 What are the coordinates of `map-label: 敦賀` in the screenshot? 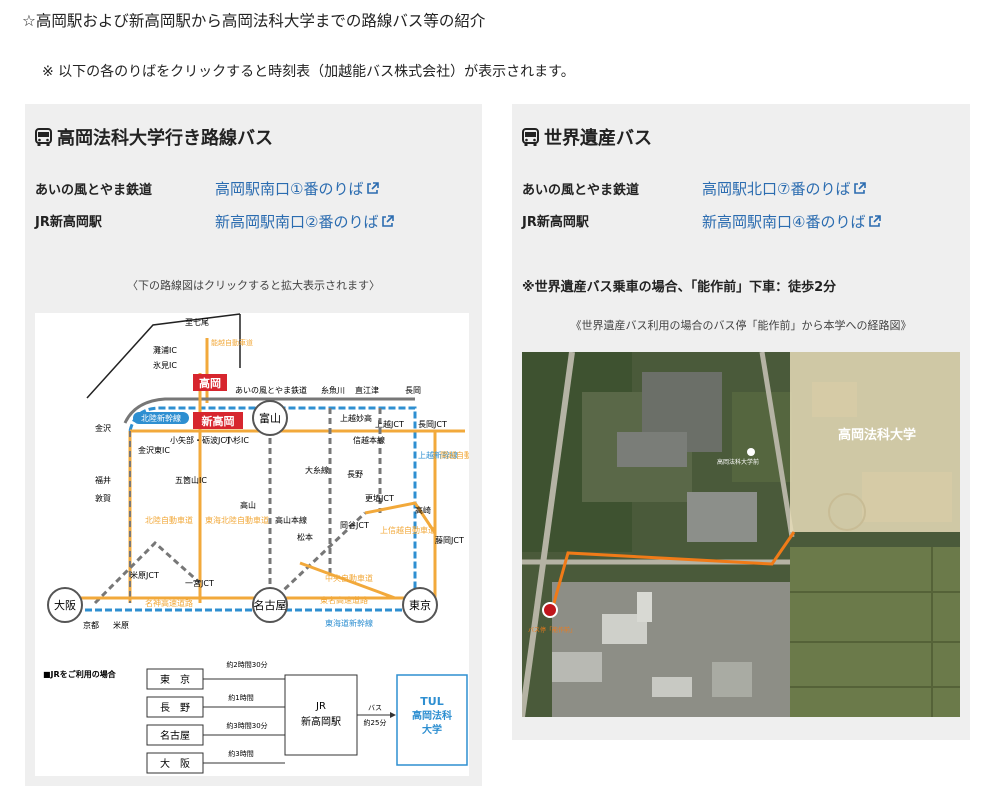 It's located at (103, 498).